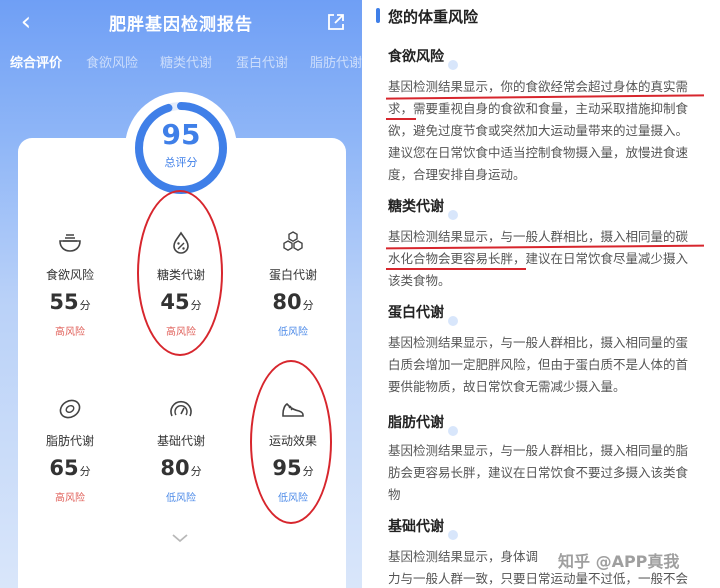 This screenshot has width=720, height=588. Describe the element at coordinates (538, 472) in the screenshot. I see `text-line: 肪会更容易长胖，建议在日常饮食不要过多摄入该类食` at that location.